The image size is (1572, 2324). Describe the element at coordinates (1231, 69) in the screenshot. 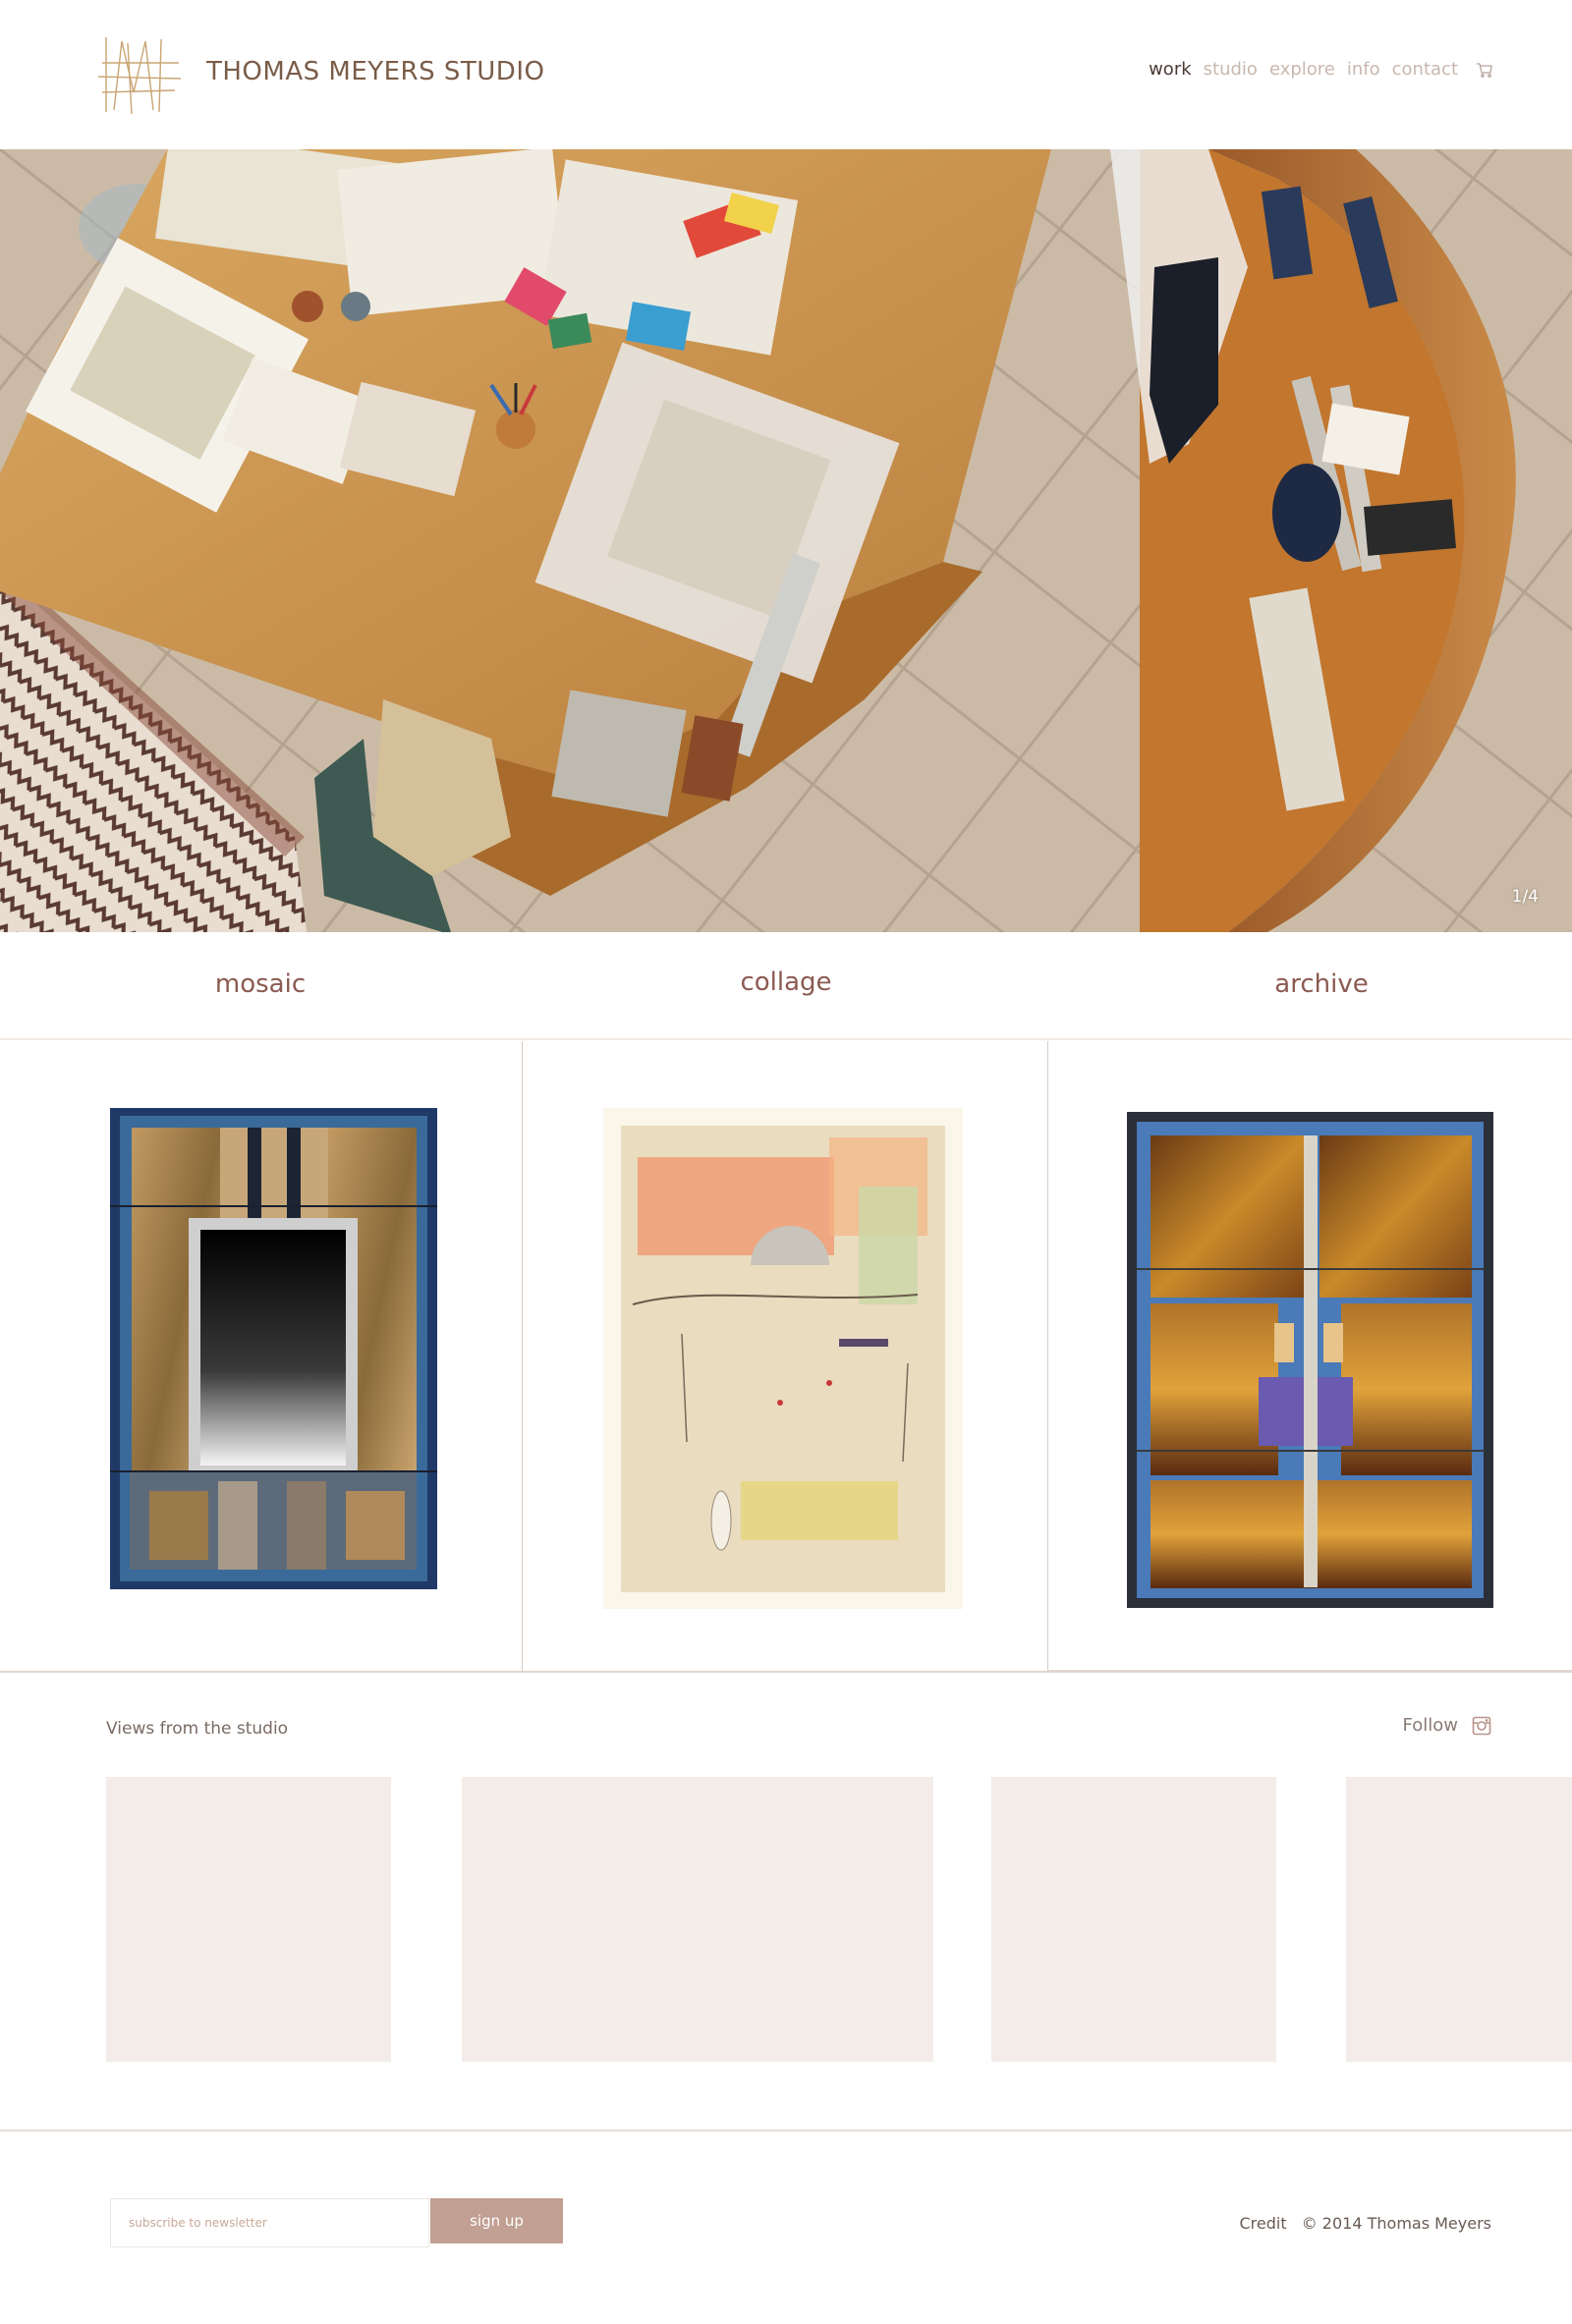

I see `nav-studio: studio` at that location.